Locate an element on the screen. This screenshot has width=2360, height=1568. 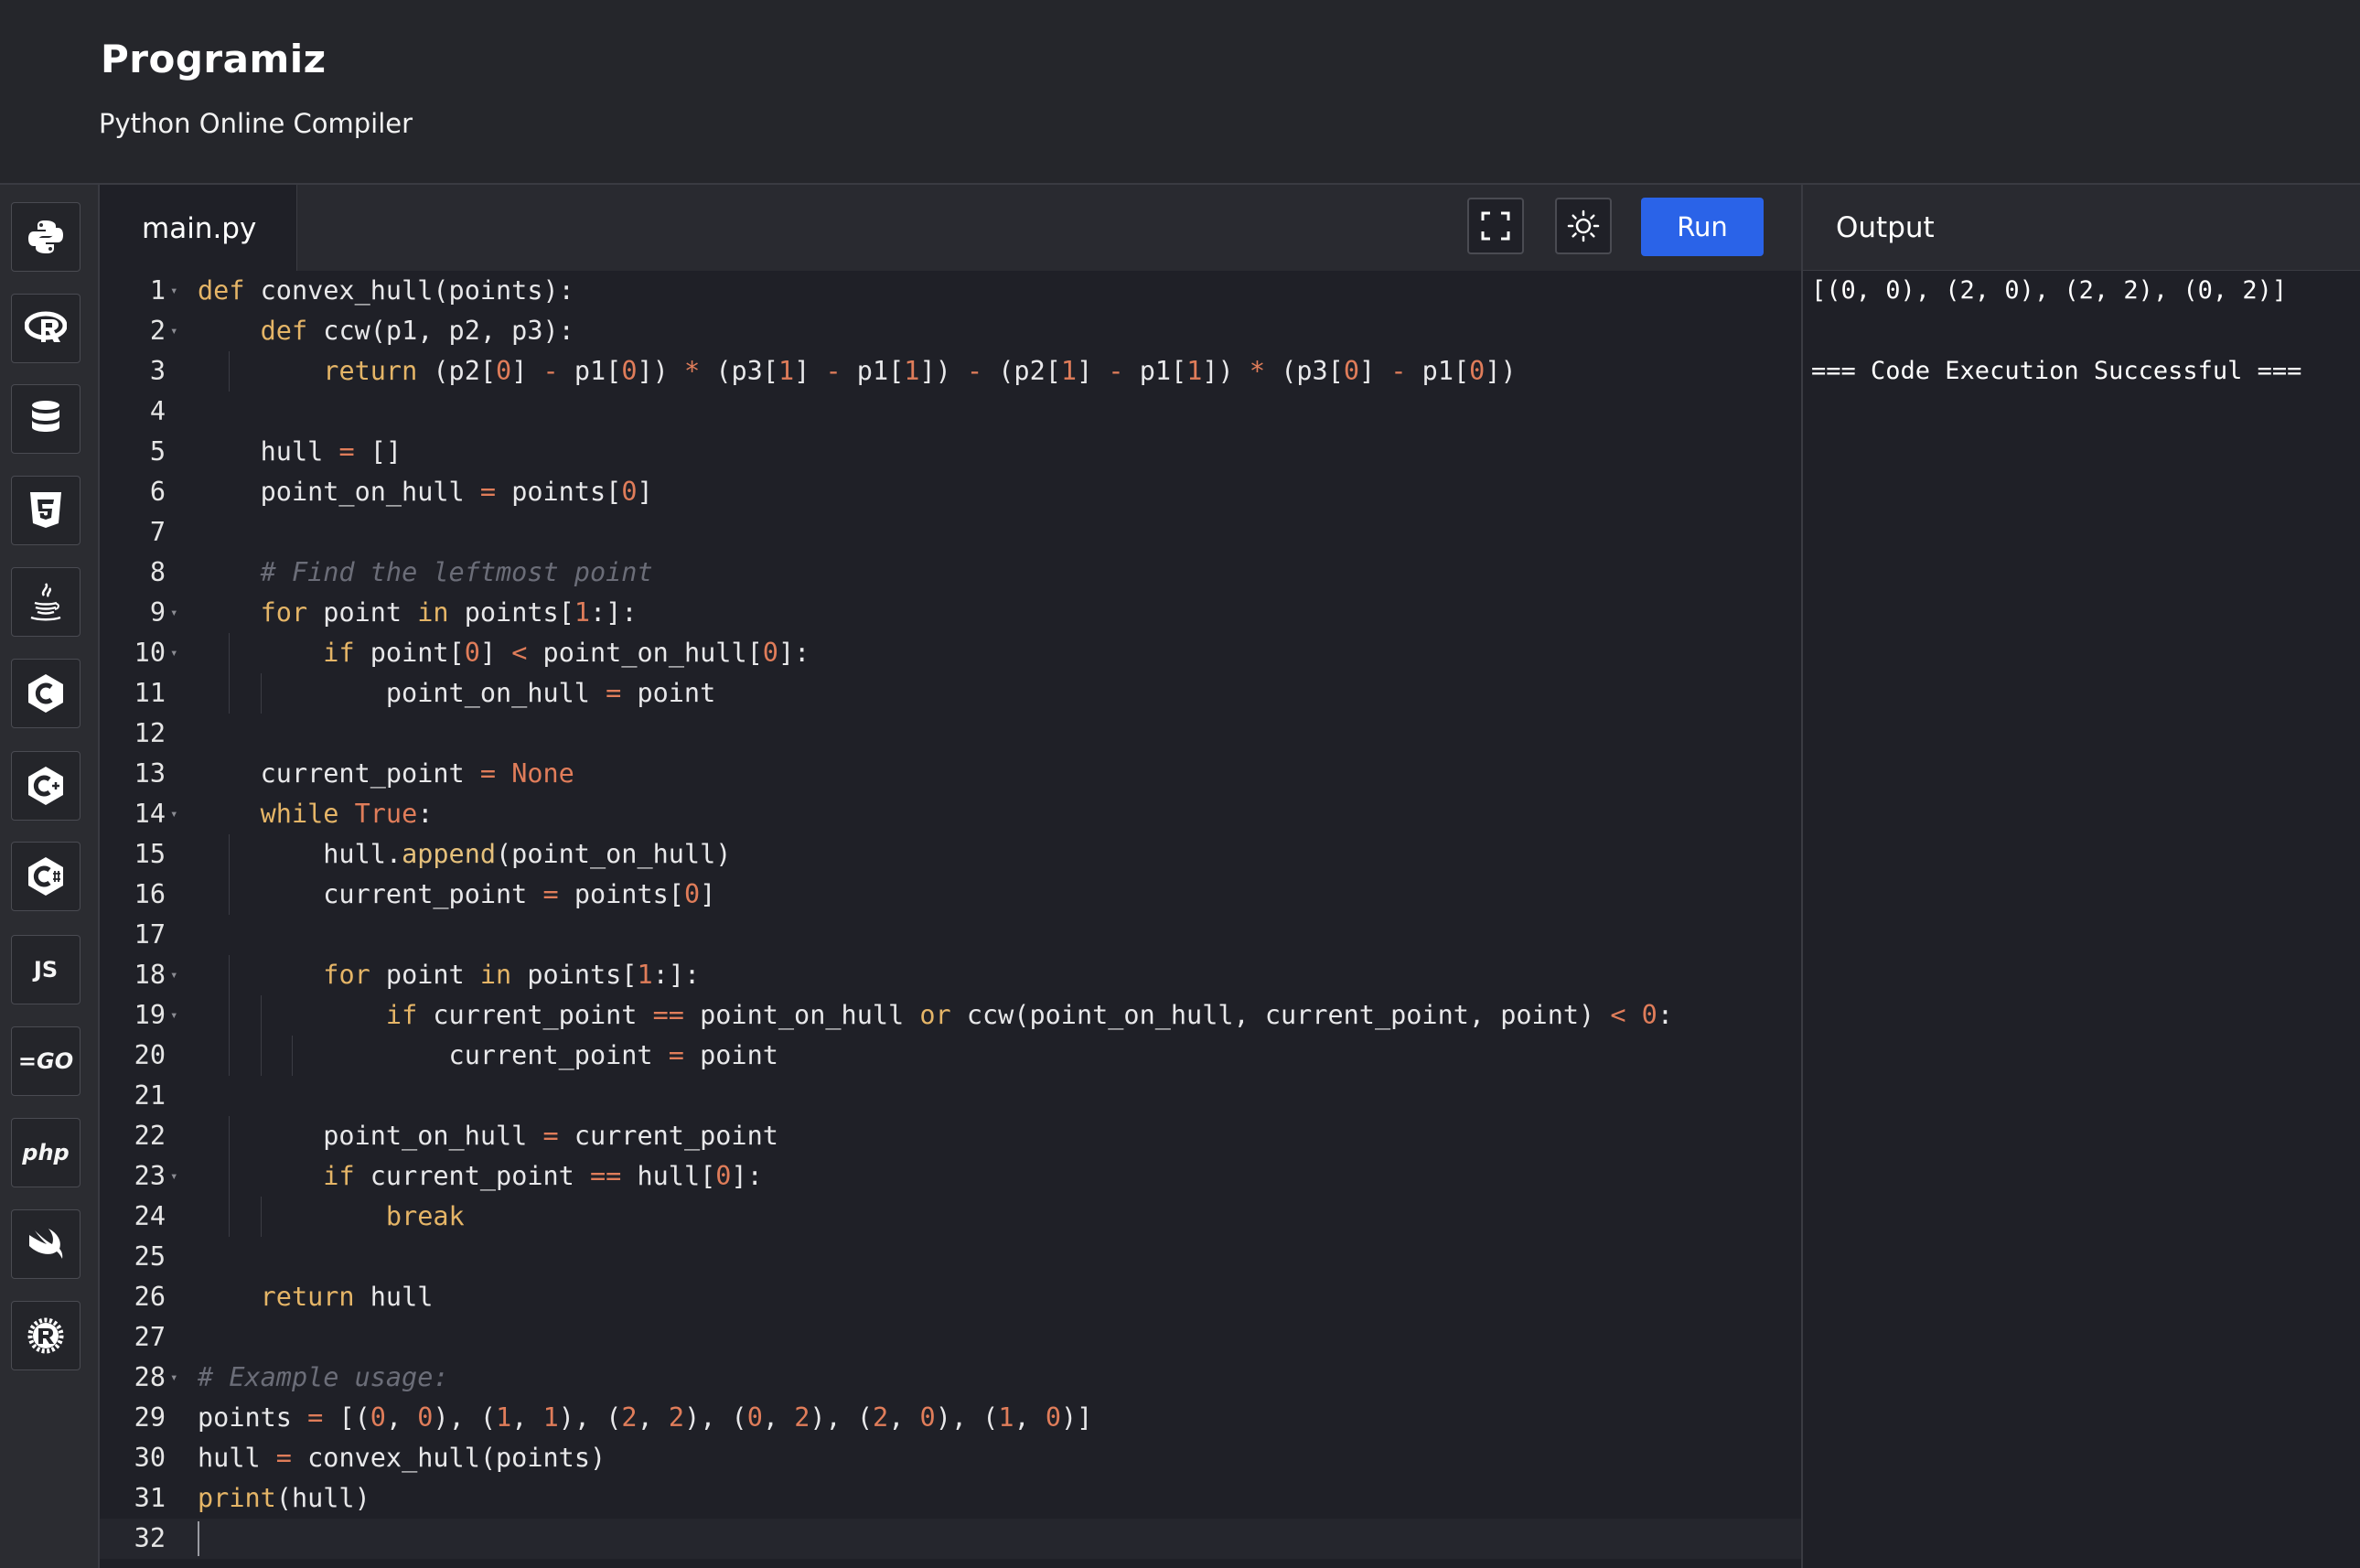
sidebar-item-r is located at coordinates (45, 328).